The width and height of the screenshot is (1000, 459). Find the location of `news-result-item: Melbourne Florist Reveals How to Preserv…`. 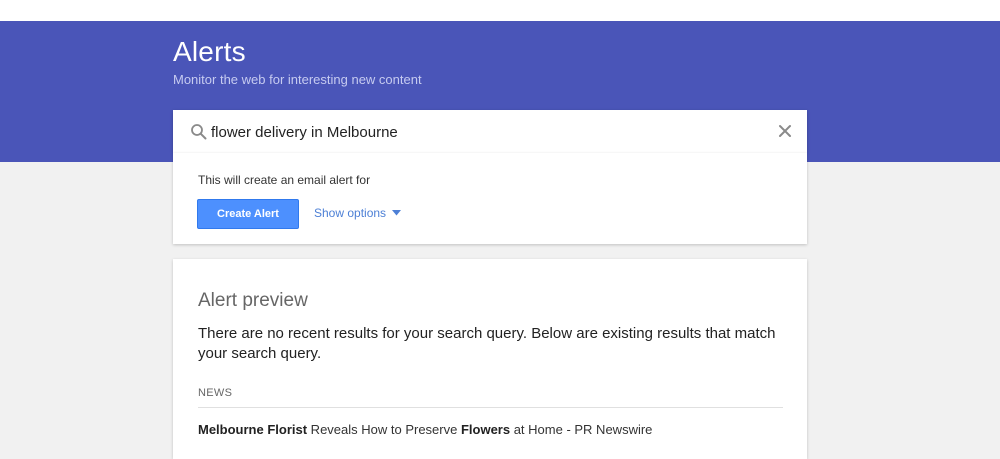

news-result-item: Melbourne Florist Reveals How to Preserv… is located at coordinates (425, 429).